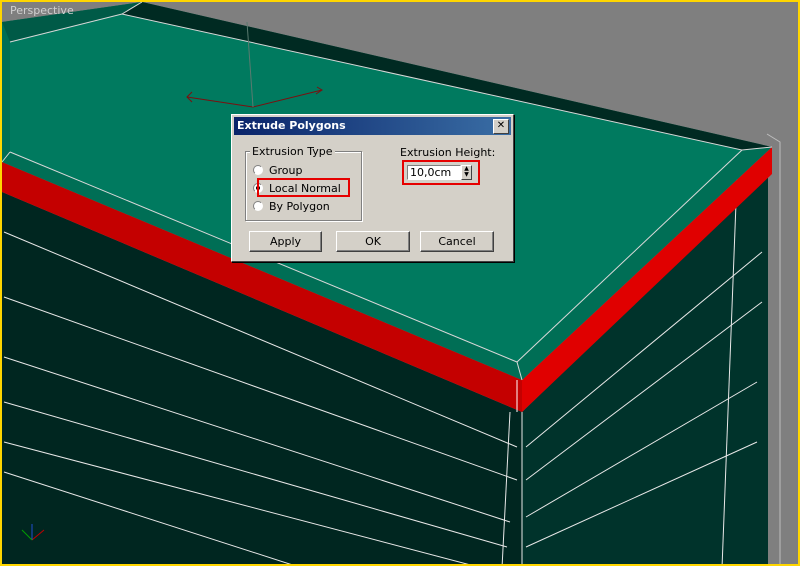 This screenshot has width=800, height=566. What do you see at coordinates (285, 241) in the screenshot?
I see `apply-button: Apply` at bounding box center [285, 241].